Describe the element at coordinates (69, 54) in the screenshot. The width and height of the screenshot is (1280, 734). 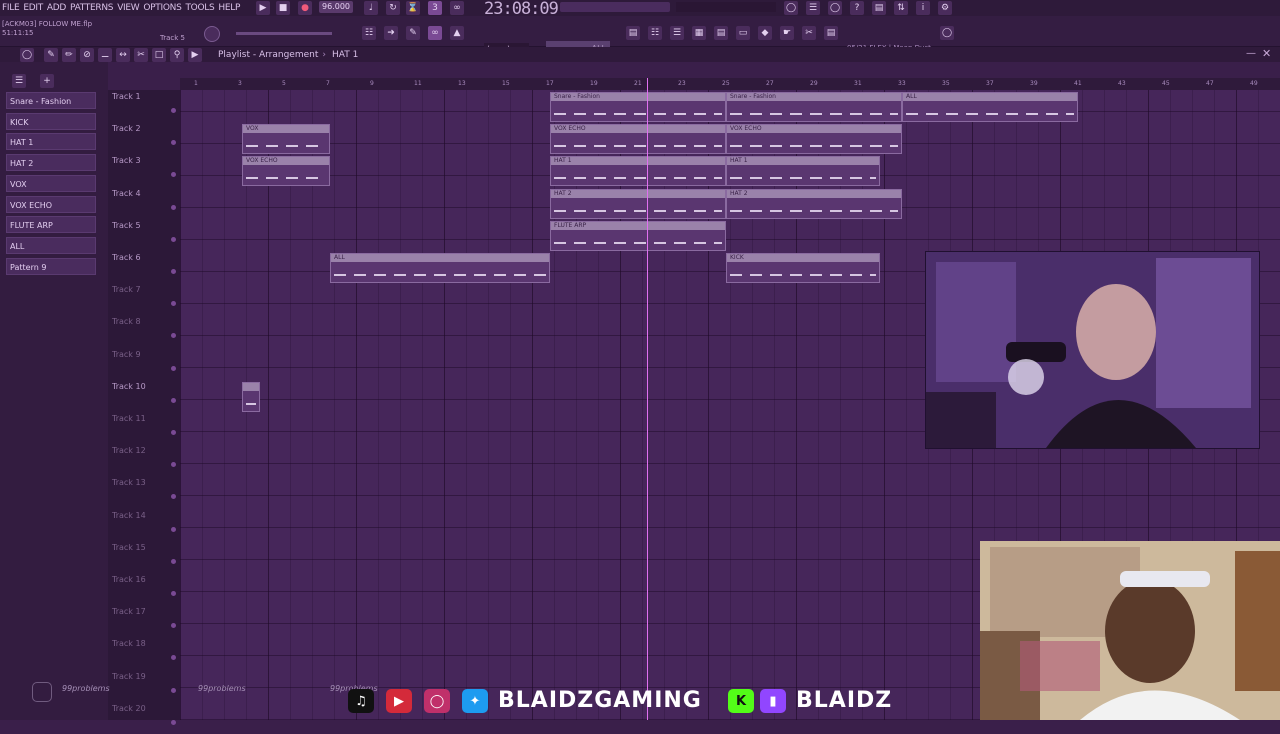
I see `paint-tool-icon: ✏` at that location.